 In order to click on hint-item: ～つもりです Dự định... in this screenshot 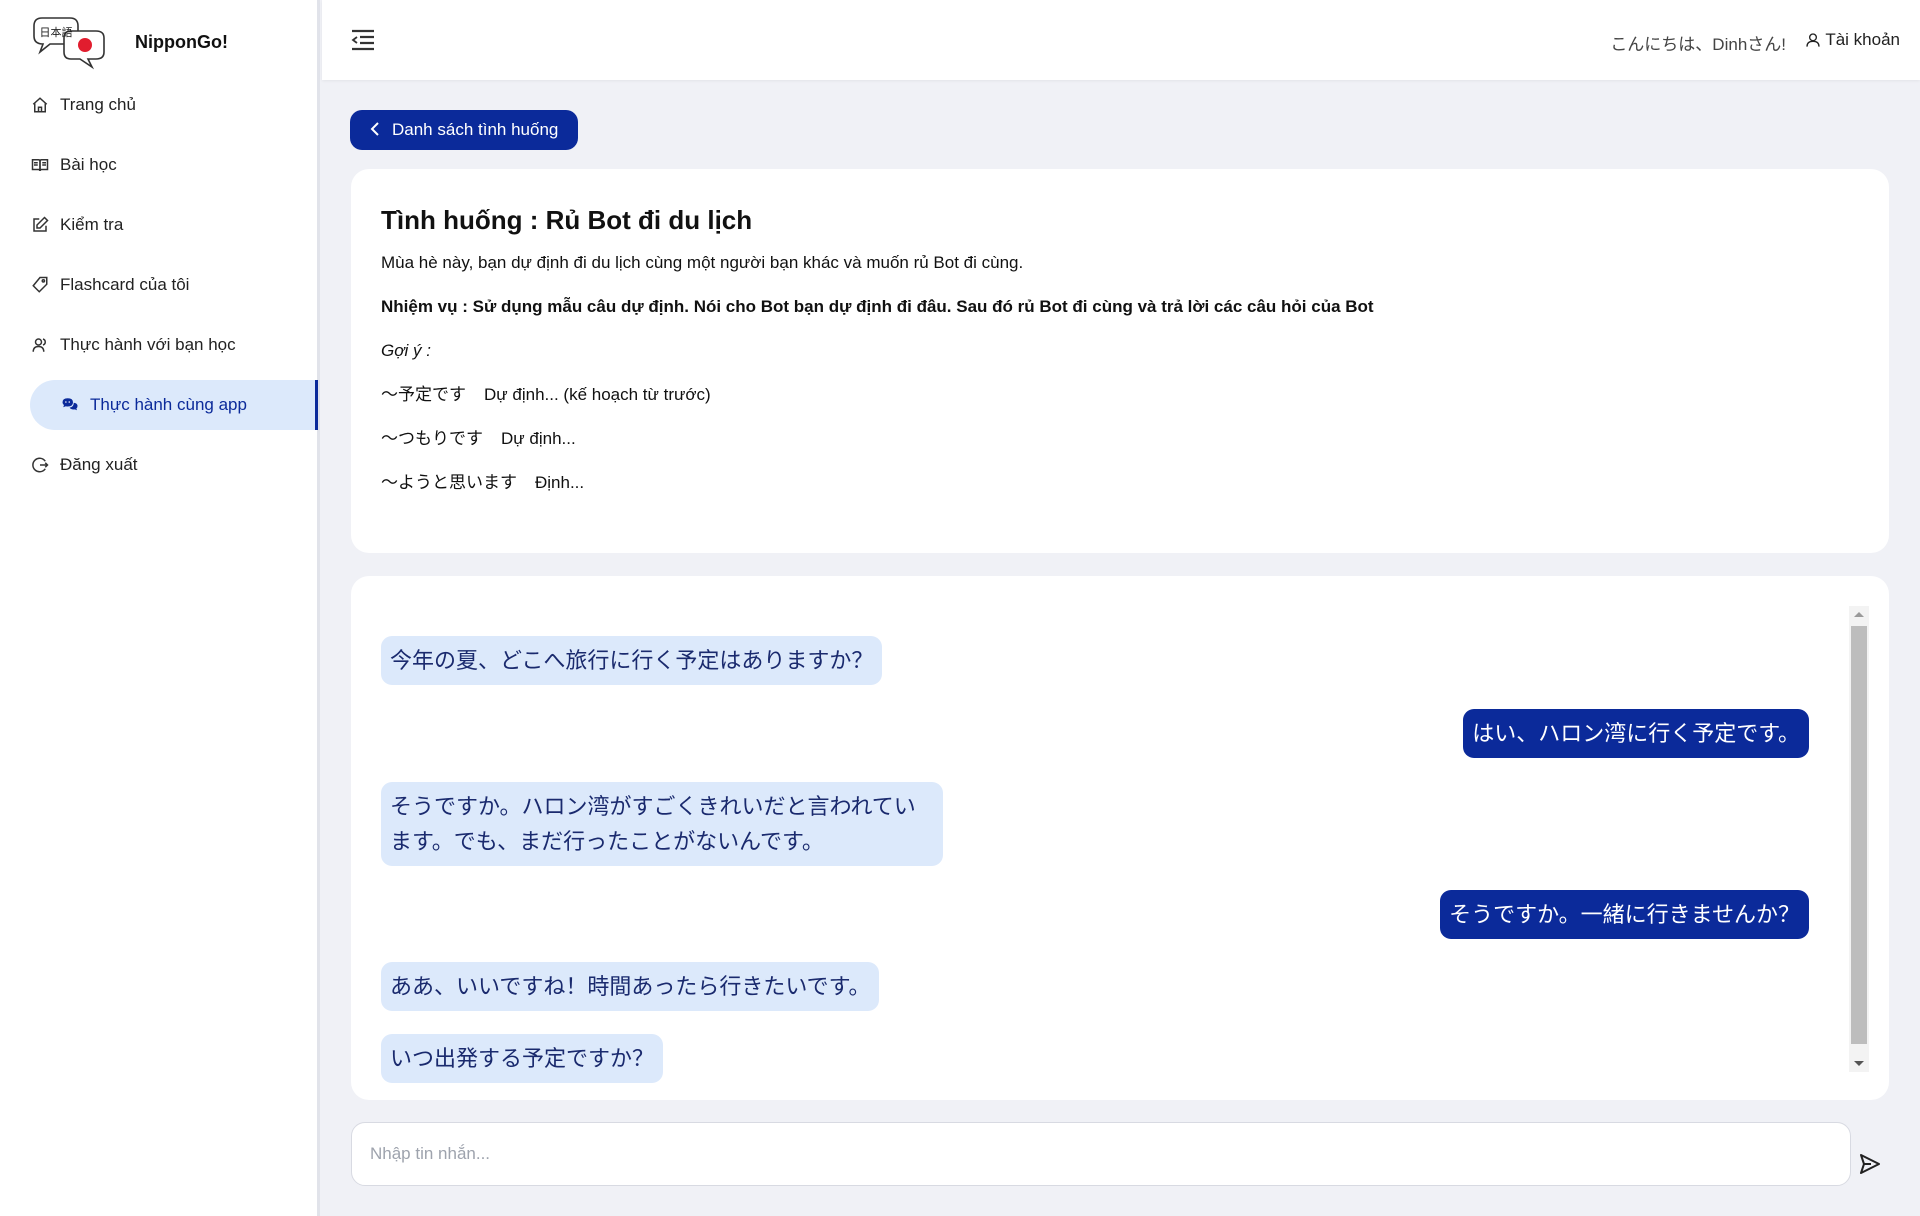, I will do `click(1120, 439)`.